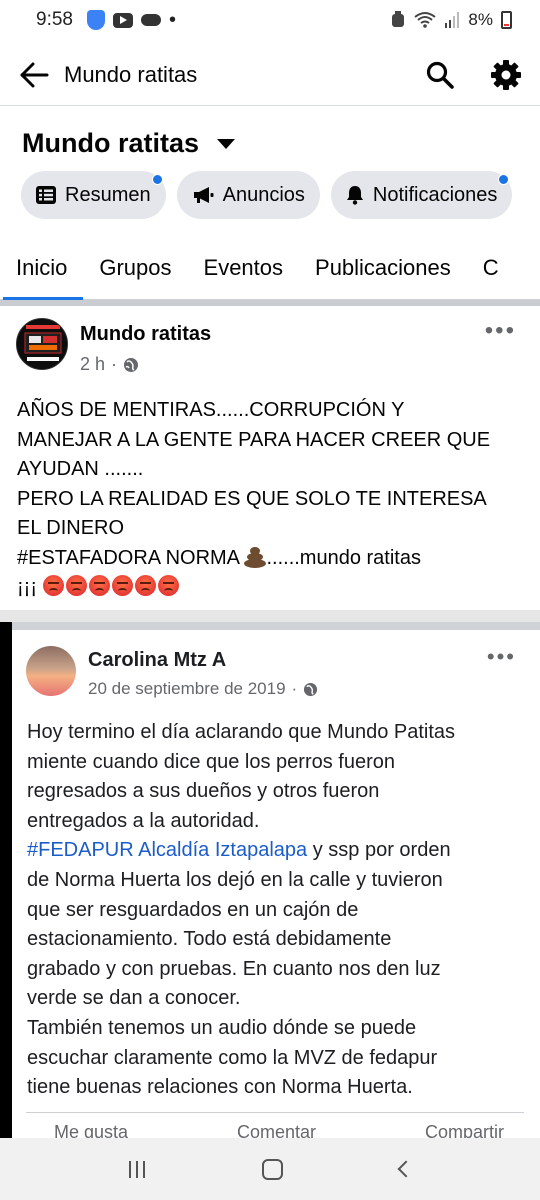 This screenshot has height=1200, width=540. Describe the element at coordinates (211, 410) in the screenshot. I see `post-line: AÑOS DE MENTIRAS......CORRUPCIÓN Y` at that location.